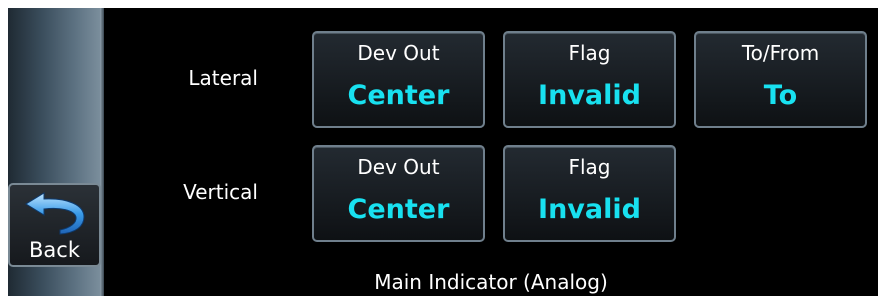 The width and height of the screenshot is (878, 296). I want to click on lateral-dev-out-button: Dev Out Center, so click(398, 79).